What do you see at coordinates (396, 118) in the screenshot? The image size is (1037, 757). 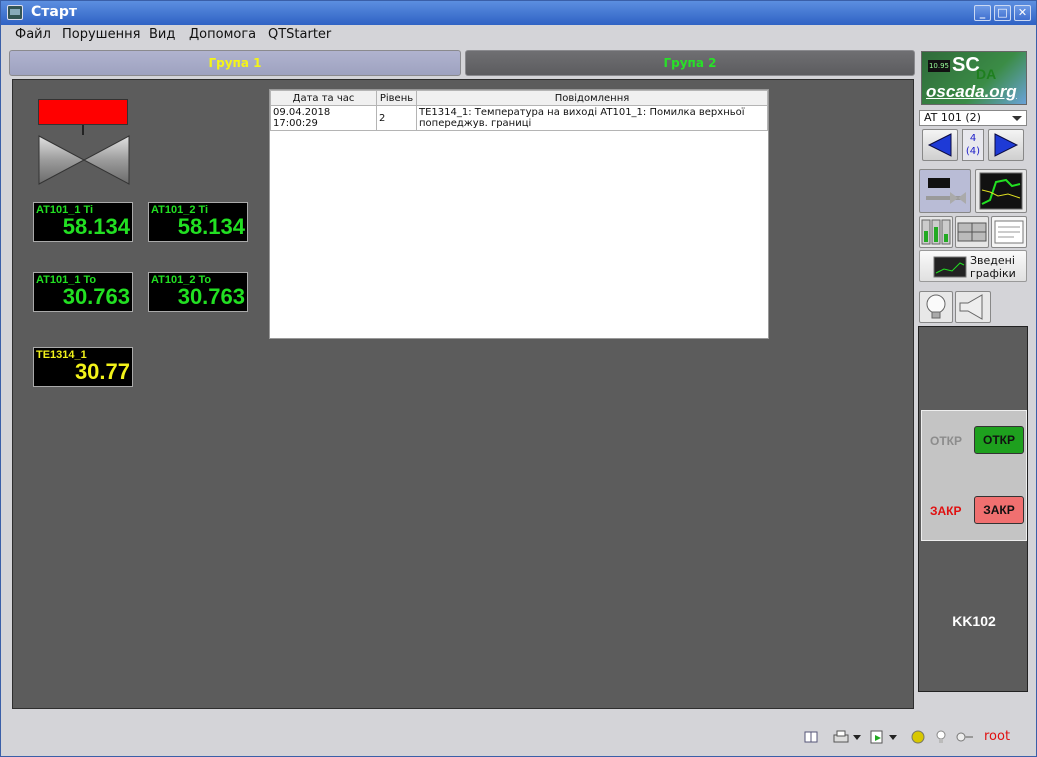 I see `cell-level: 2` at bounding box center [396, 118].